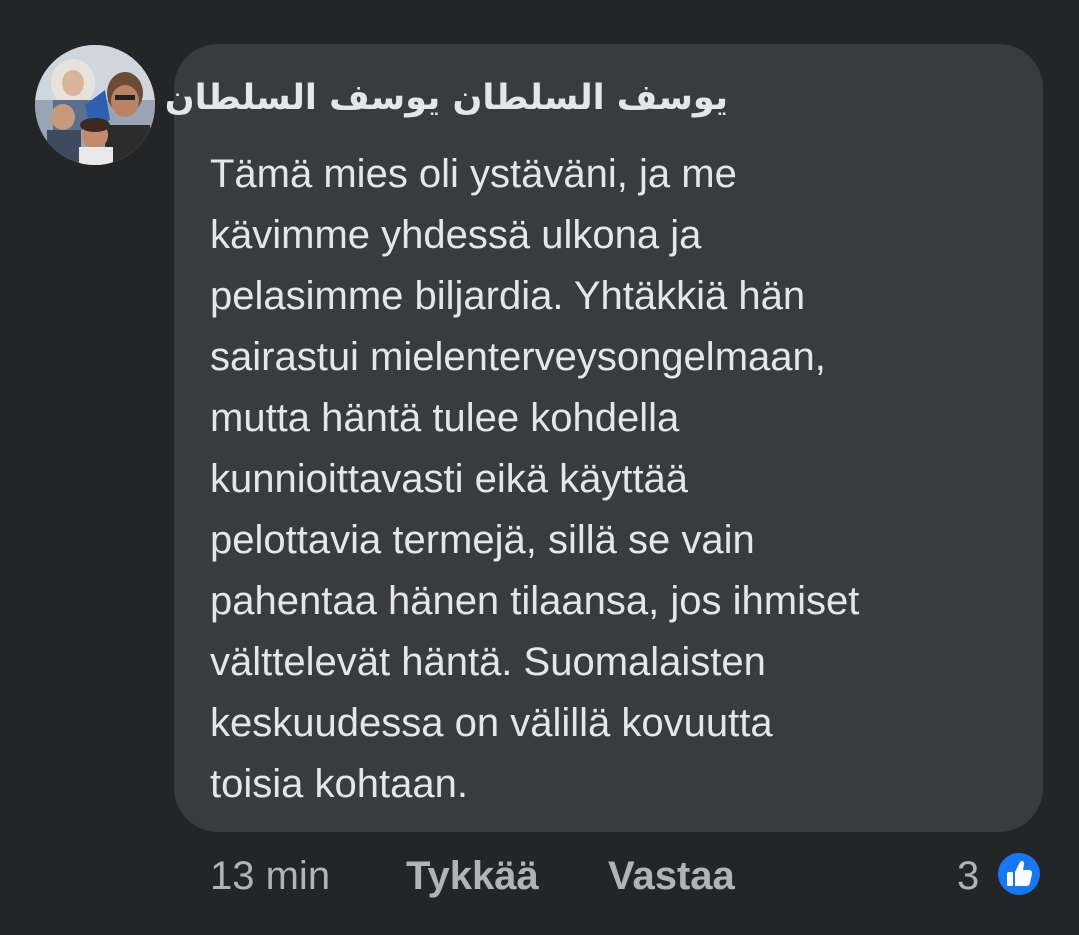  What do you see at coordinates (339, 784) in the screenshot?
I see `comment-text-line: toisia kohtaan.` at bounding box center [339, 784].